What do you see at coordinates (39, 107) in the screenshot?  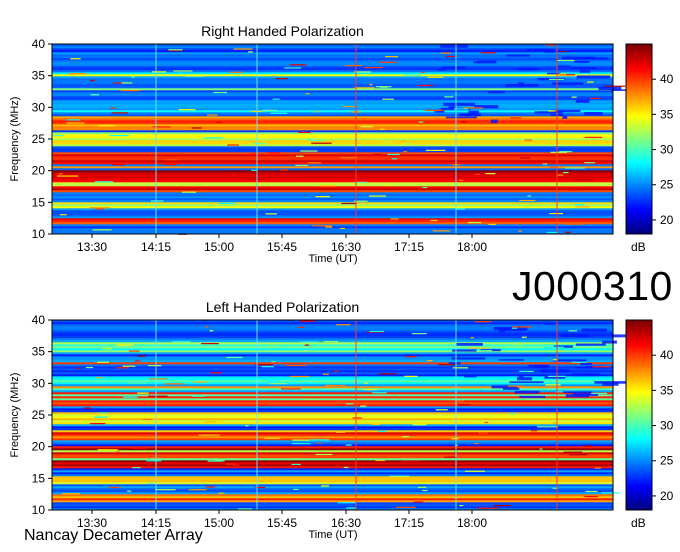 I see `y-tick-label: 30` at bounding box center [39, 107].